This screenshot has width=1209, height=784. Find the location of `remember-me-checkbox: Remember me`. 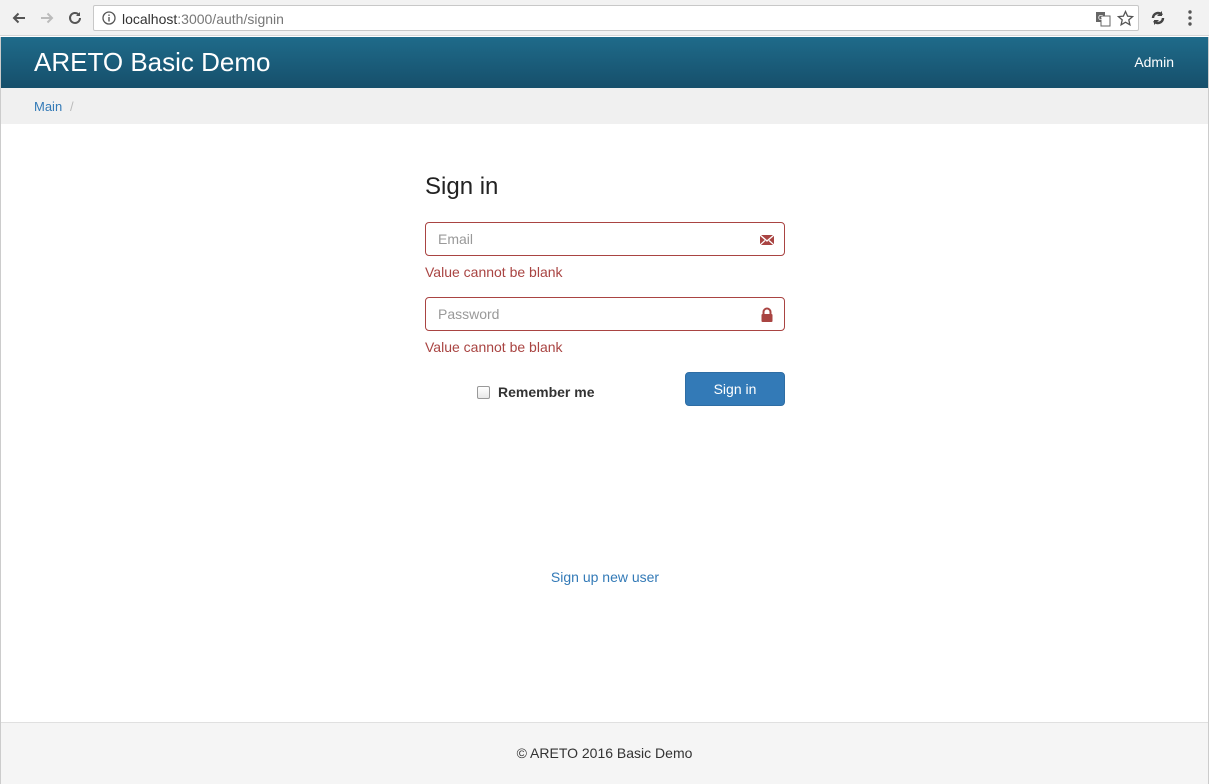

remember-me-checkbox: Remember me is located at coordinates (536, 392).